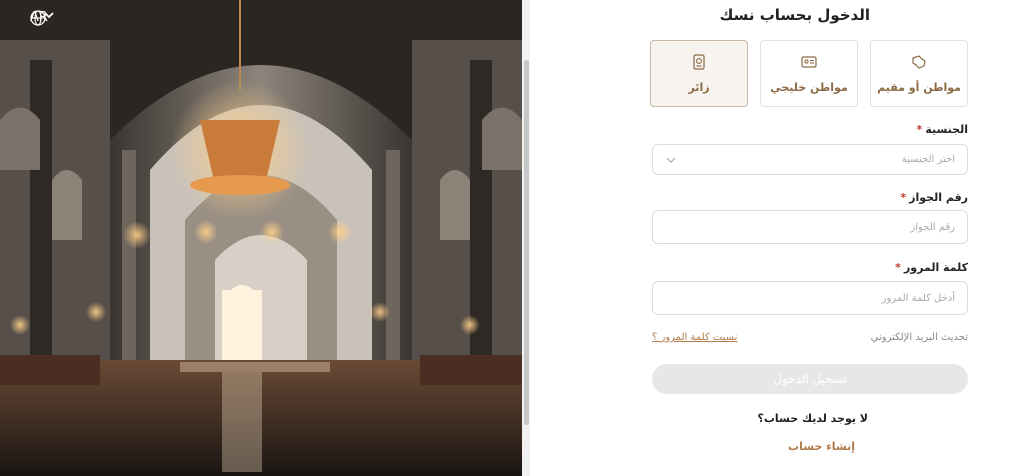 The image size is (1024, 476). I want to click on account-type-label: مواطن أو مقيم, so click(919, 87).